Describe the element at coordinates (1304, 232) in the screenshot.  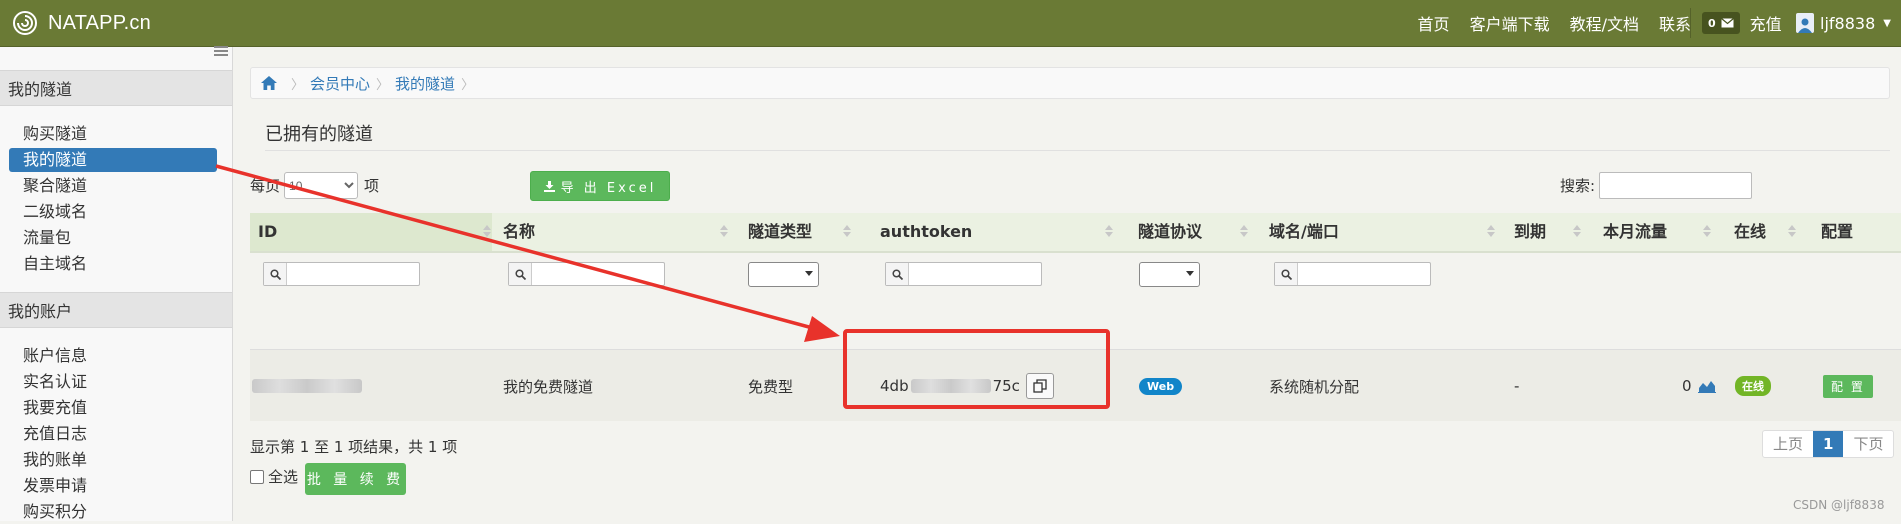
I see `column-header-domain-port: 域名/端口` at that location.